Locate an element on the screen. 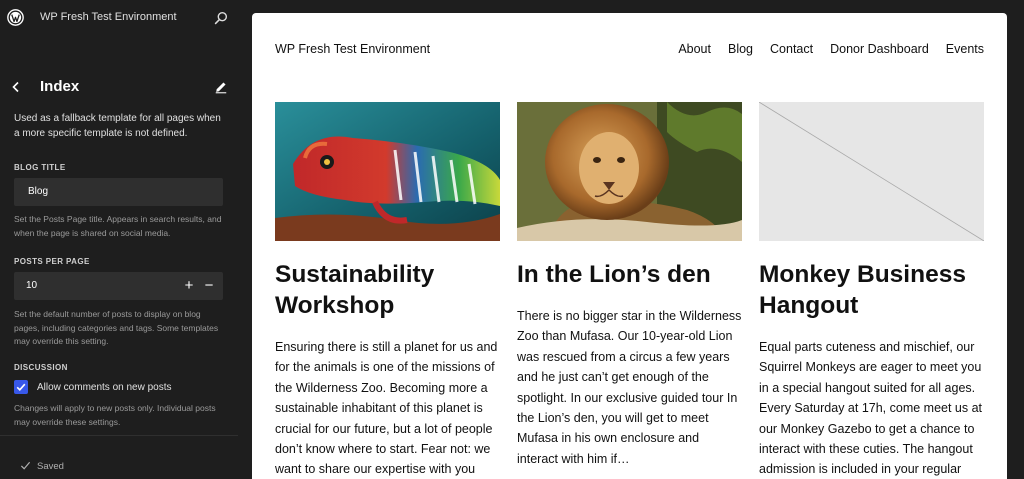  check-icon is located at coordinates (25, 465).